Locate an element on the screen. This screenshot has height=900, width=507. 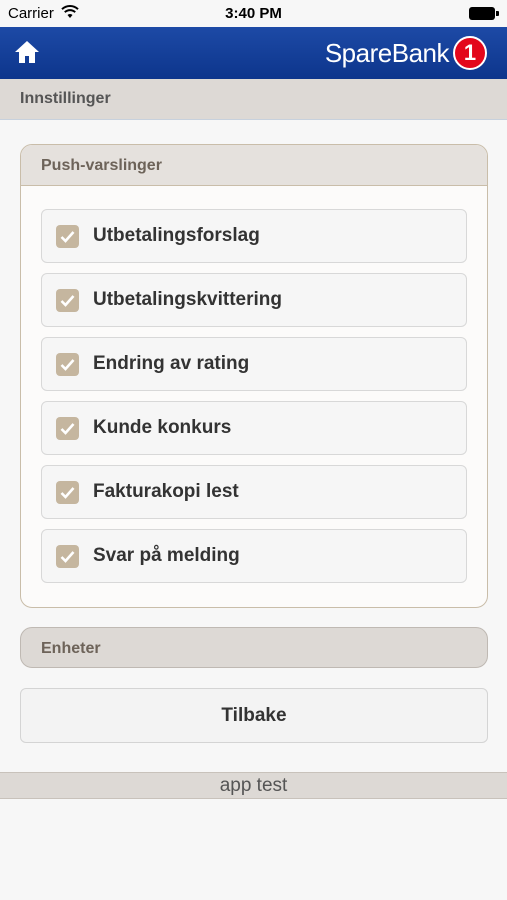
toggle-utbetalingskvittering: Utbetalingskvittering is located at coordinates (254, 300).